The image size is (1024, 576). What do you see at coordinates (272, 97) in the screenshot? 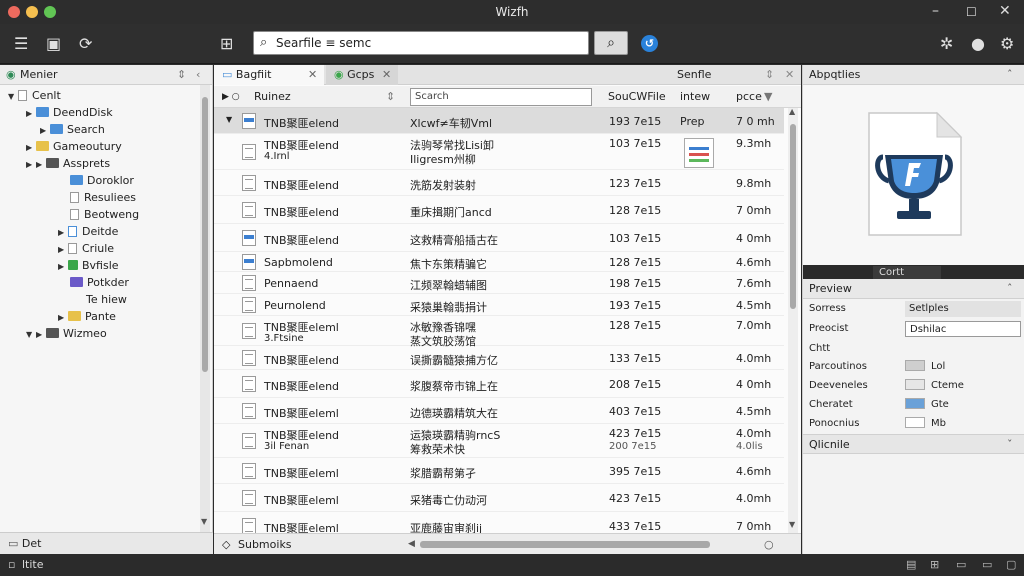
I see `column-name: Ruinez` at bounding box center [272, 97].